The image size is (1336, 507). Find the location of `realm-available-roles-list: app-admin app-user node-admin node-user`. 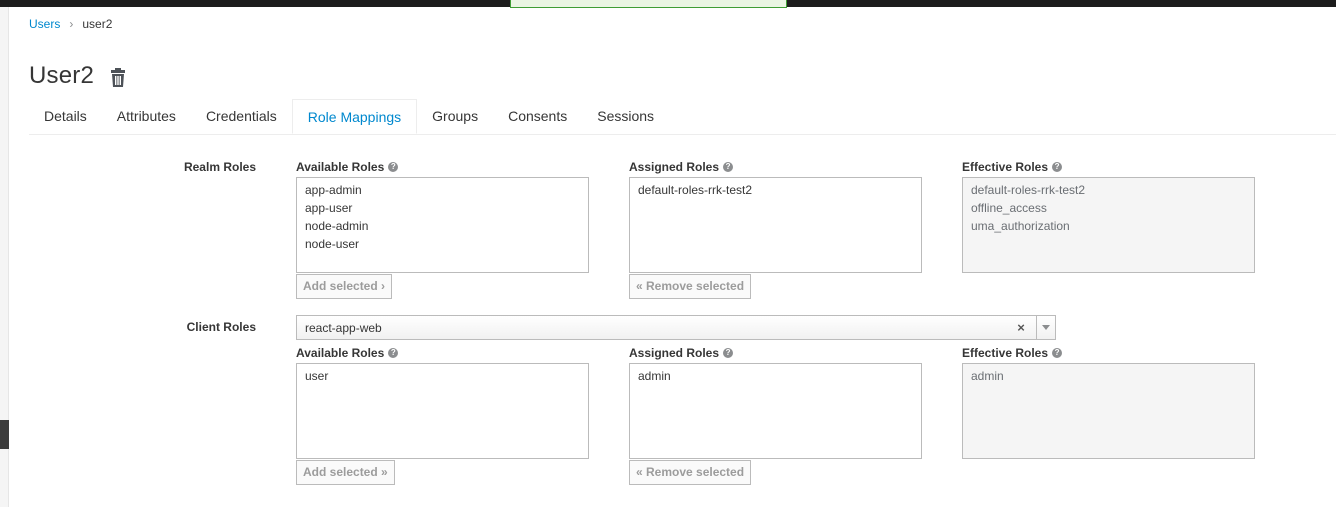

realm-available-roles-list: app-admin app-user node-admin node-user is located at coordinates (442, 225).